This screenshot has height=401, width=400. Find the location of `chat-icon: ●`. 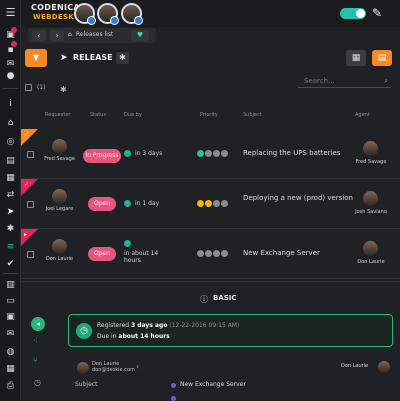

chat-icon: ● is located at coordinates (10, 76).